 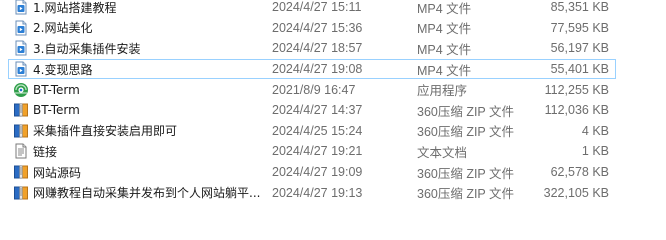 What do you see at coordinates (595, 130) in the screenshot?
I see `file-size: 4 KB` at bounding box center [595, 130].